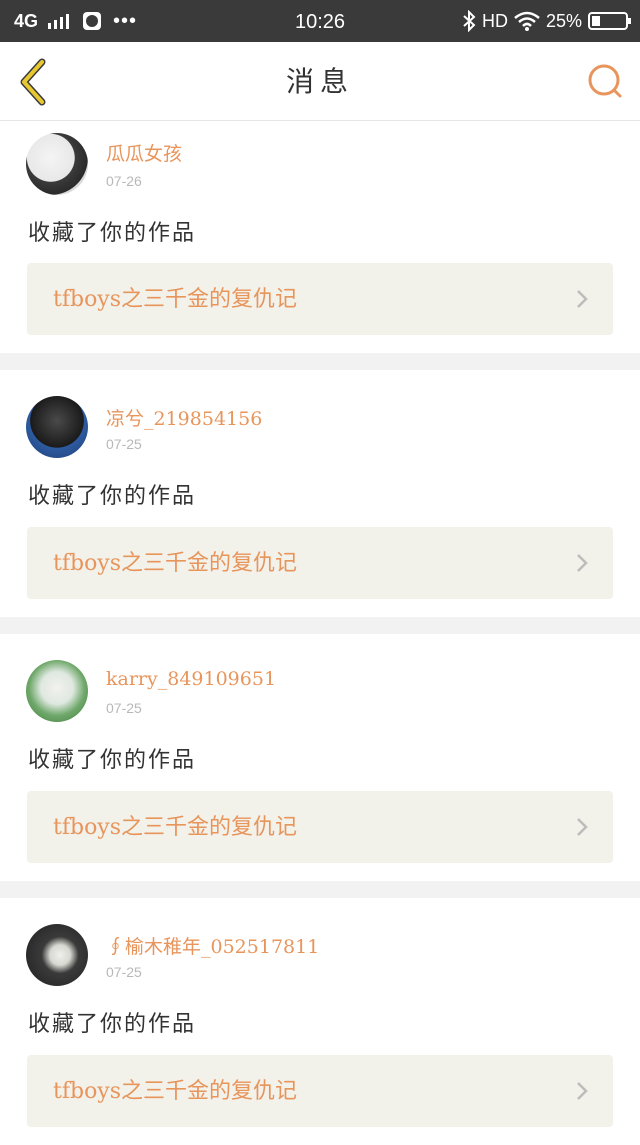  I want to click on page-title: 消息, so click(319, 81).